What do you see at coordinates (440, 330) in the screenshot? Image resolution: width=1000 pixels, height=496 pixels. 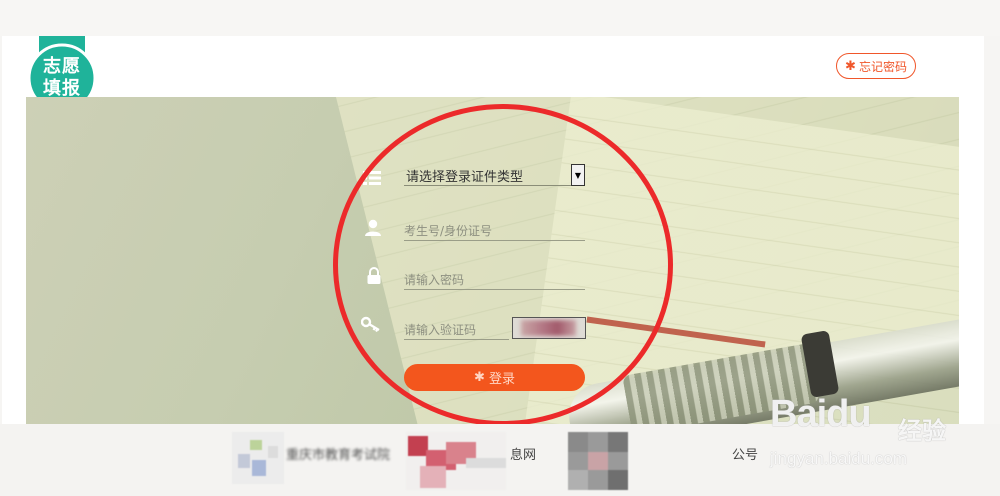 I see `captcha-placeholder: 请输入验证码` at bounding box center [440, 330].